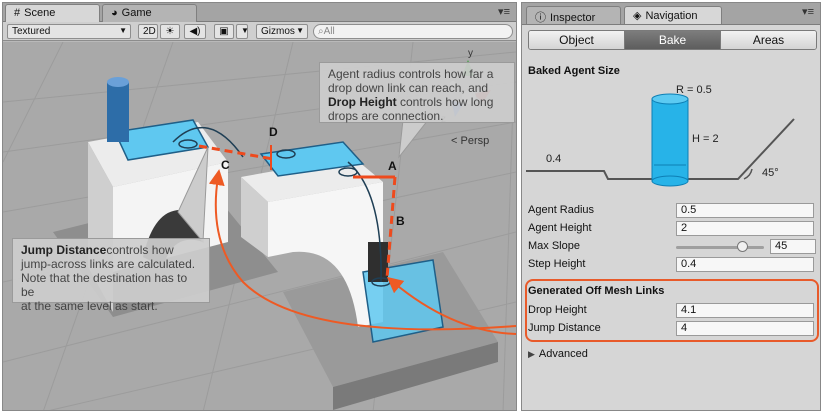  I want to click on navigation-icon: ◈, so click(637, 16).